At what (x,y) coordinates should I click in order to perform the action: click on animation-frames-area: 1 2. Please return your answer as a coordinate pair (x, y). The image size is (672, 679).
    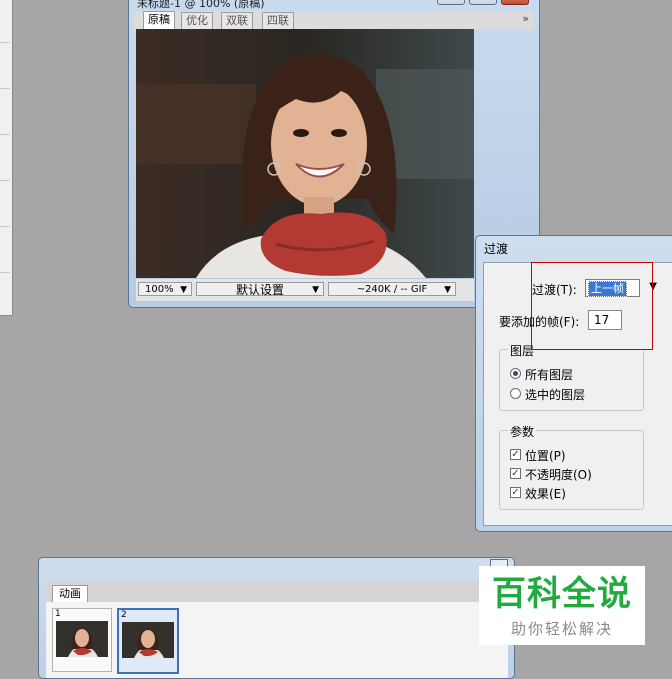
    Looking at the image, I should click on (277, 640).